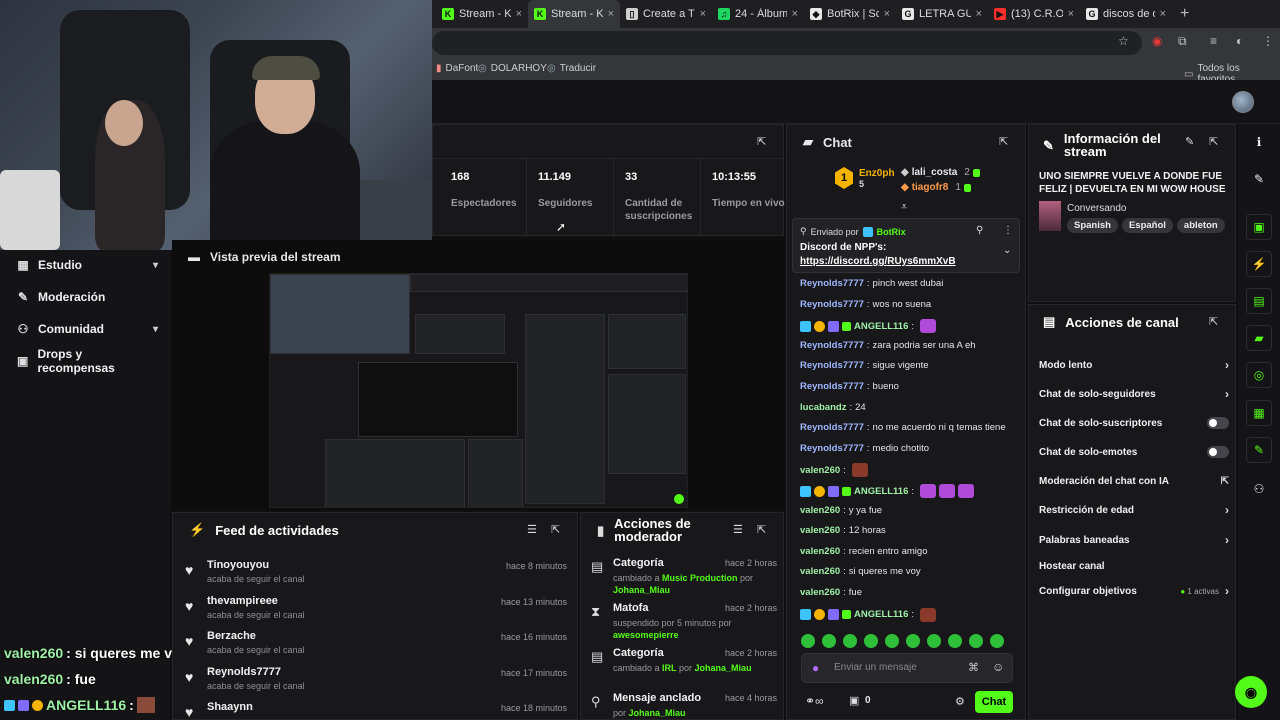 The height and width of the screenshot is (720, 1280). What do you see at coordinates (1259, 142) in the screenshot?
I see `info-icon: ℹ` at bounding box center [1259, 142].